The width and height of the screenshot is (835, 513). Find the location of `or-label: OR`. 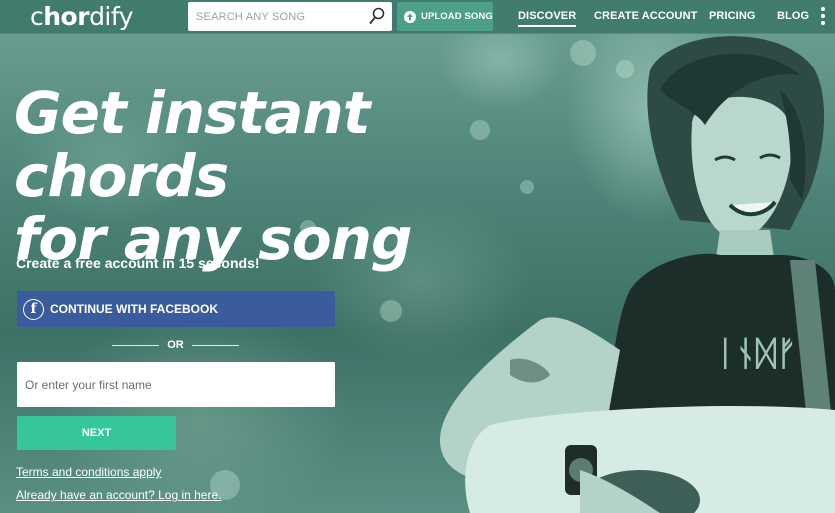

or-label: OR is located at coordinates (175, 345).